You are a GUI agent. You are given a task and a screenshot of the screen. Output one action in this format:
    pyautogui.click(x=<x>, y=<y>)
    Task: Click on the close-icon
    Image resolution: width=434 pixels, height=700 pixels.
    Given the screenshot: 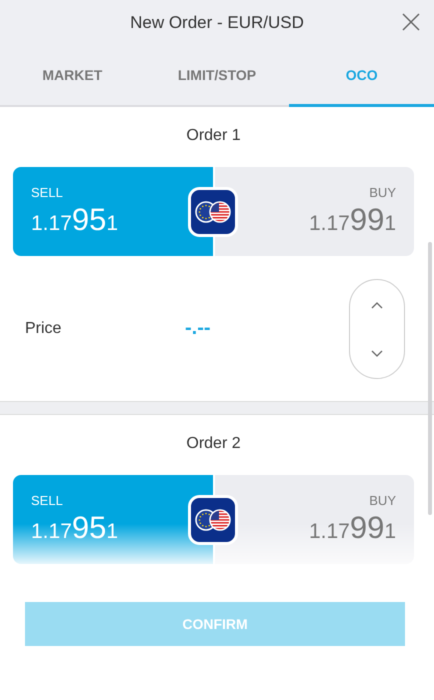 What is the action you would take?
    pyautogui.click(x=411, y=22)
    